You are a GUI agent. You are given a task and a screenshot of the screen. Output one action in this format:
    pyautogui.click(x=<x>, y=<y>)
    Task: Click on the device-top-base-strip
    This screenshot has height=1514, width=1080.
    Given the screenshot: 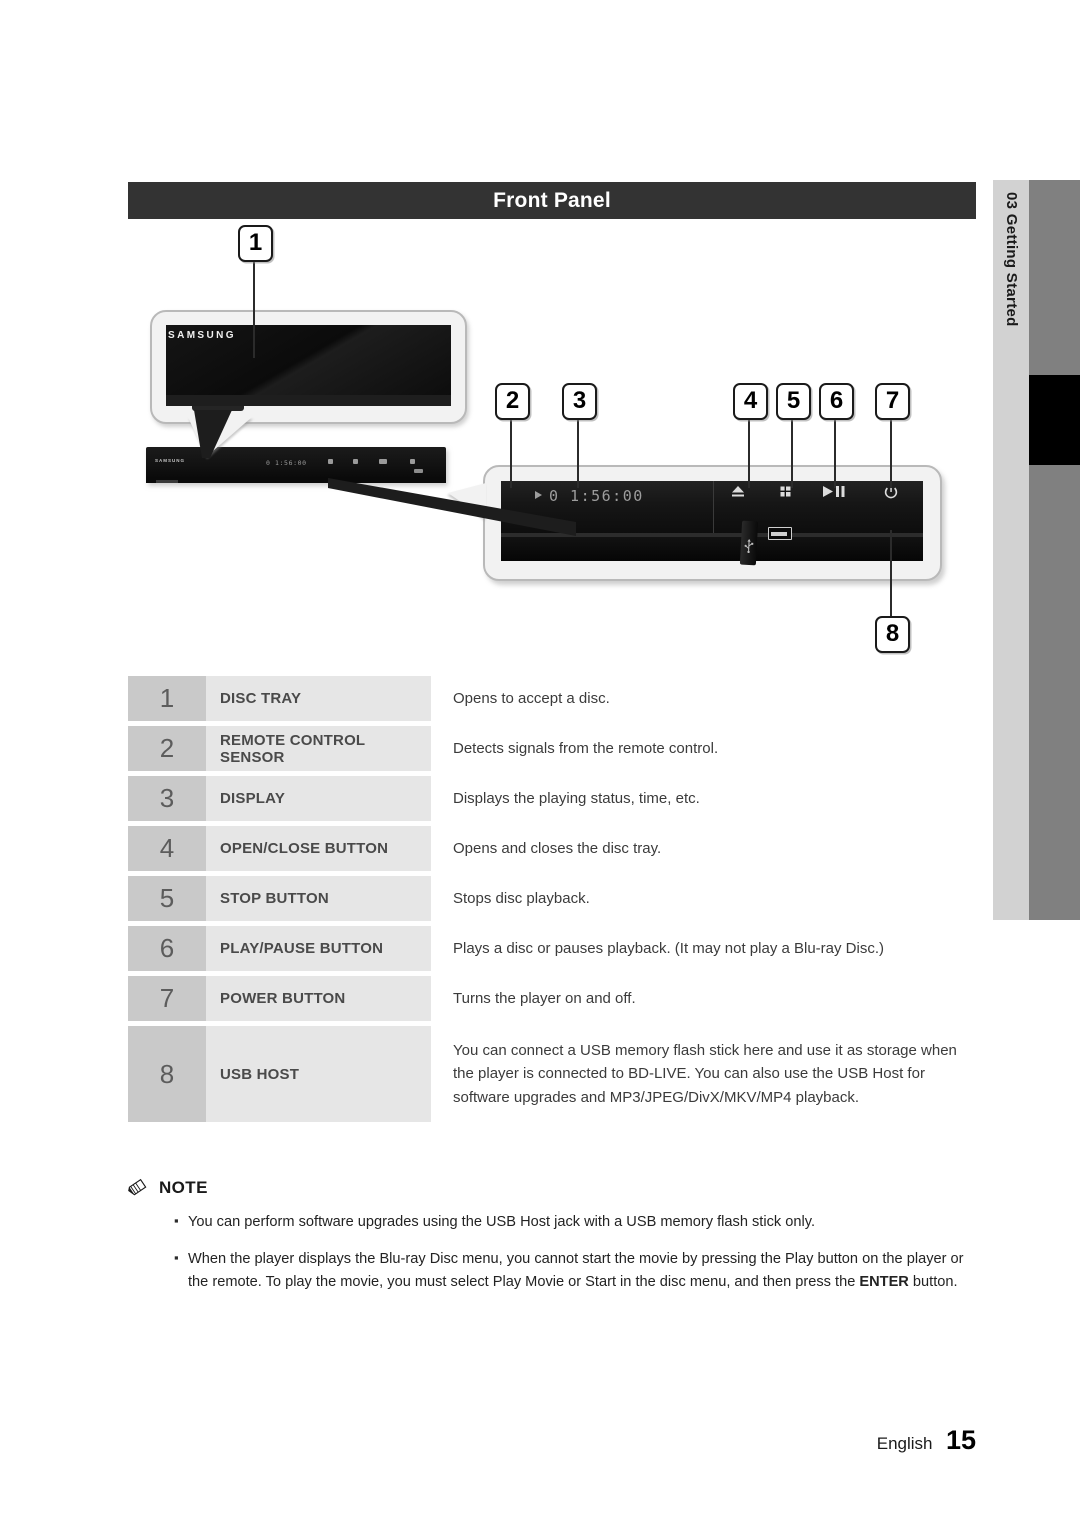 What is the action you would take?
    pyautogui.click(x=308, y=400)
    